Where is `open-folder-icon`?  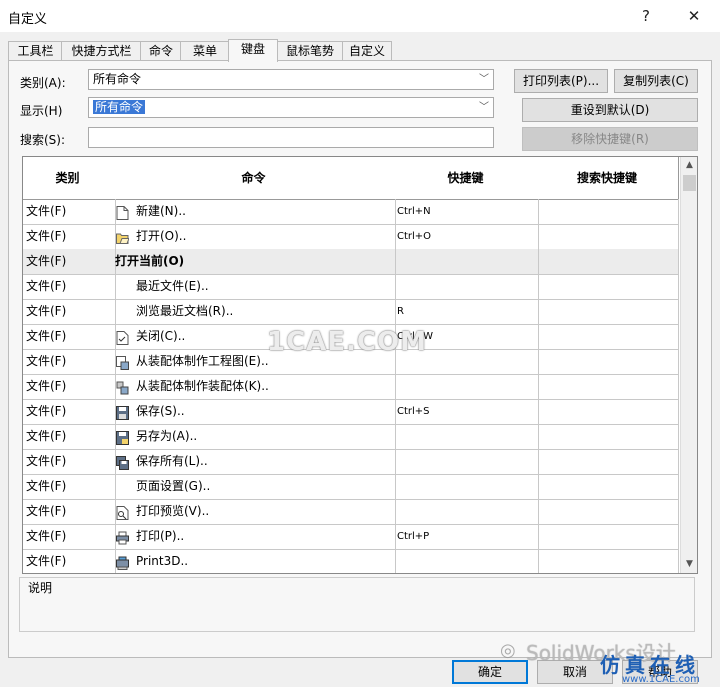 open-folder-icon is located at coordinates (123, 236).